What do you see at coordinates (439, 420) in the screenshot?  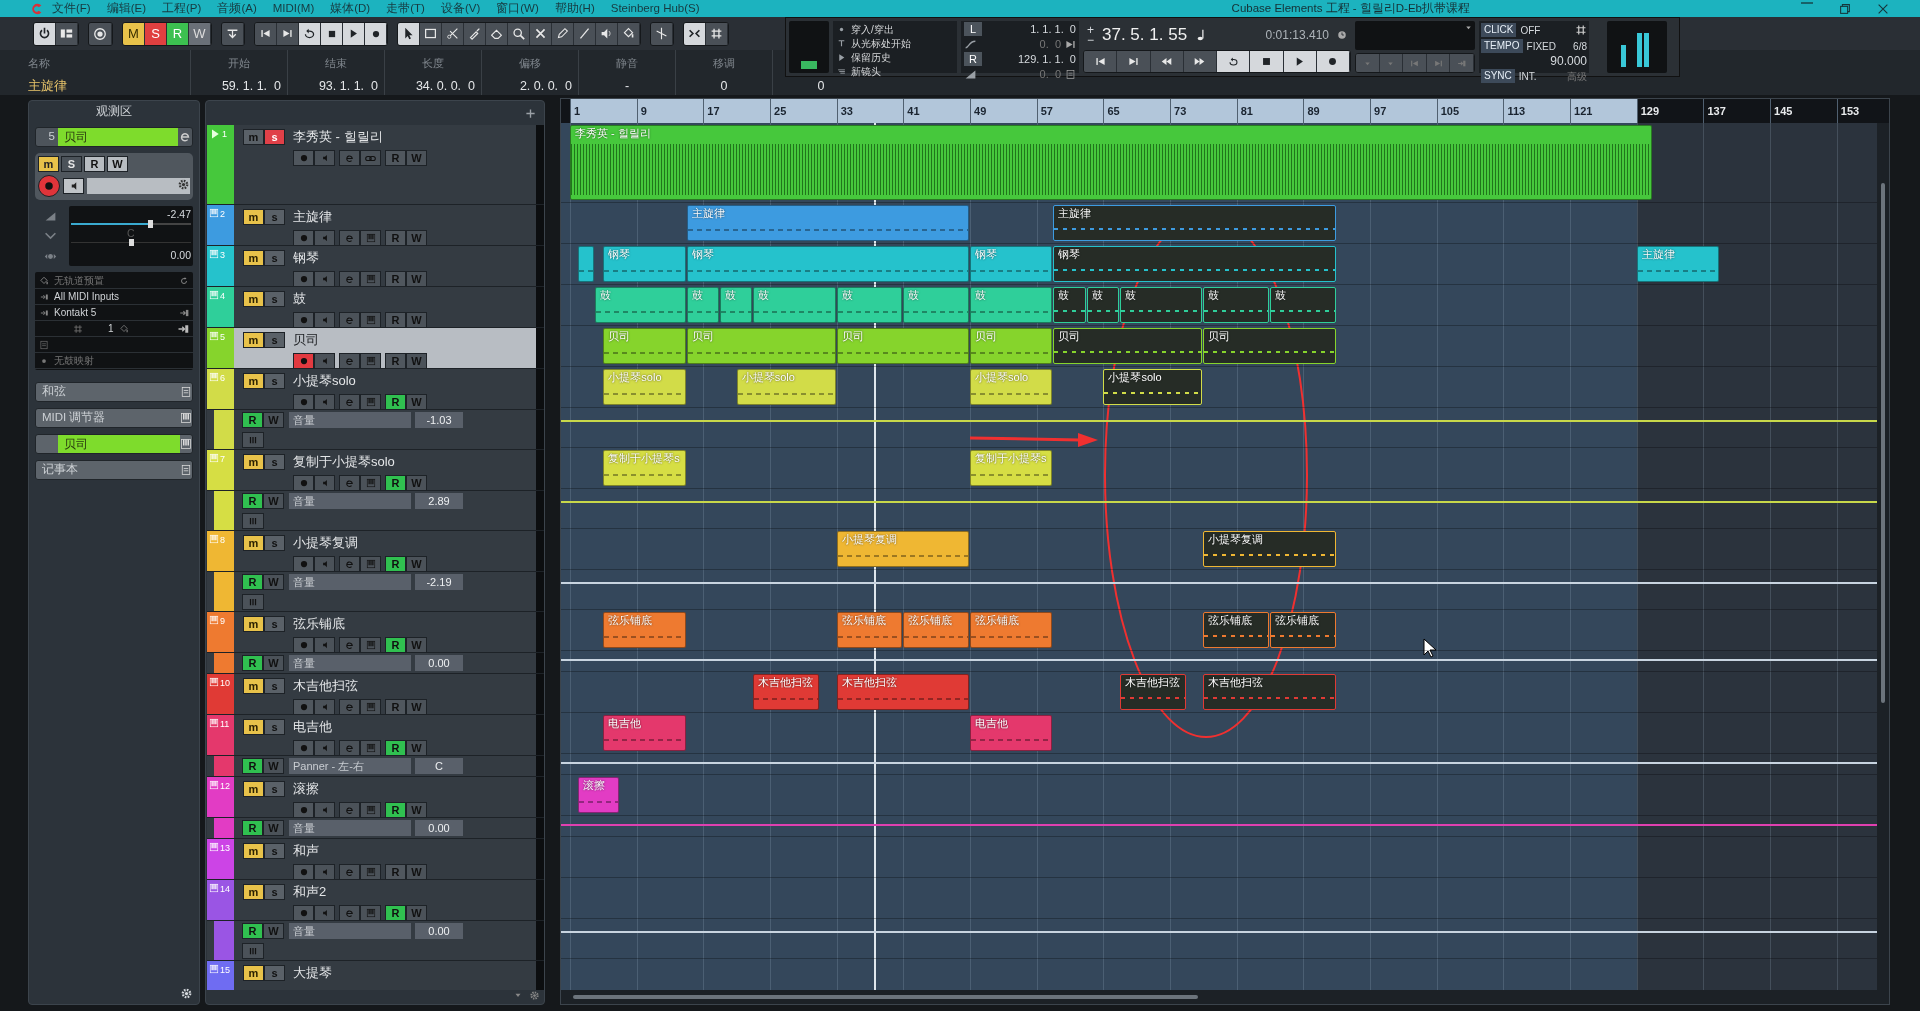 I see `value-field: -1.03` at bounding box center [439, 420].